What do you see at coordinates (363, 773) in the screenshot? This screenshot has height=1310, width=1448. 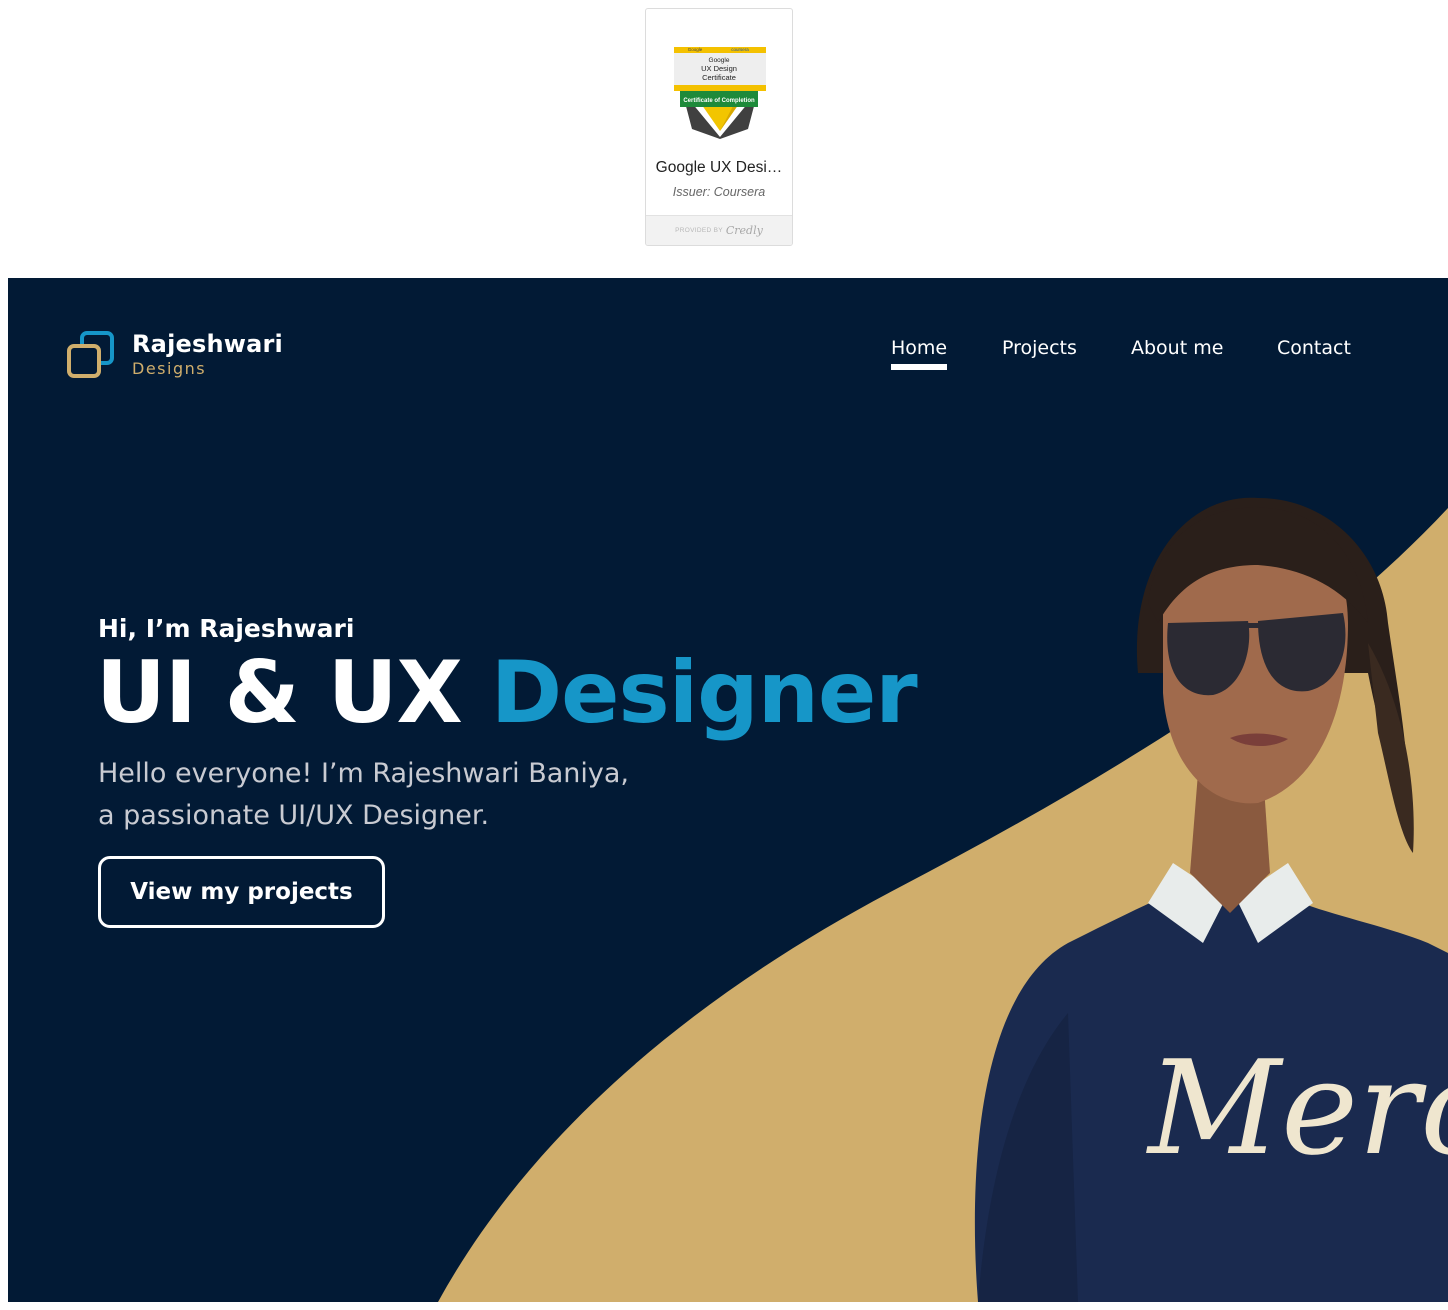 I see `intro-line-1: Hello everyone! I’m Rajeshwari Baniya,` at bounding box center [363, 773].